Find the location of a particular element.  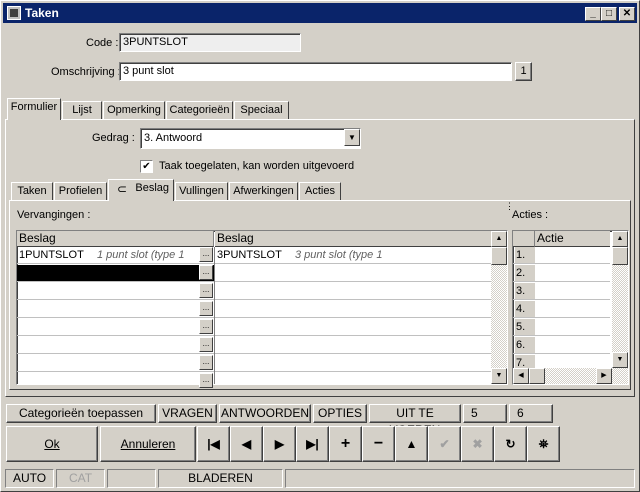

edit-record-button: ▲ is located at coordinates (411, 444).